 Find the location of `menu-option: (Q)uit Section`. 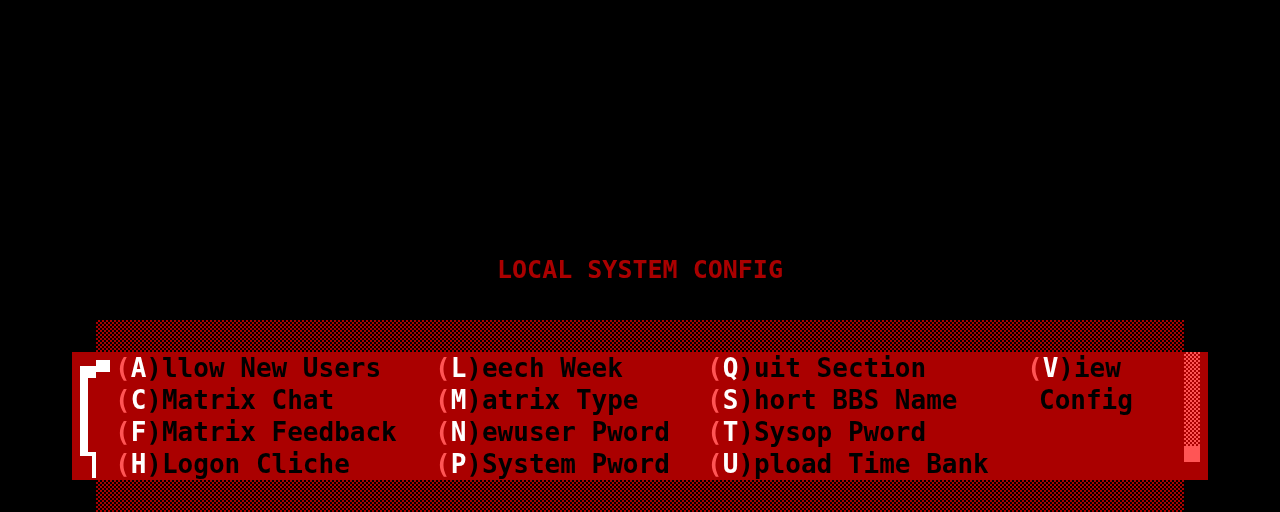

menu-option: (Q)uit Section is located at coordinates (817, 368).